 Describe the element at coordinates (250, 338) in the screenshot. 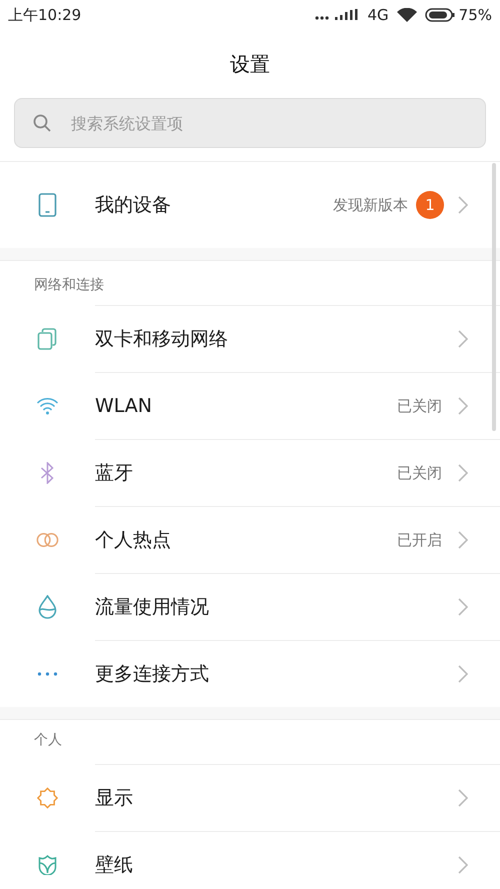

I see `settings-row: 双卡和移动网络` at that location.